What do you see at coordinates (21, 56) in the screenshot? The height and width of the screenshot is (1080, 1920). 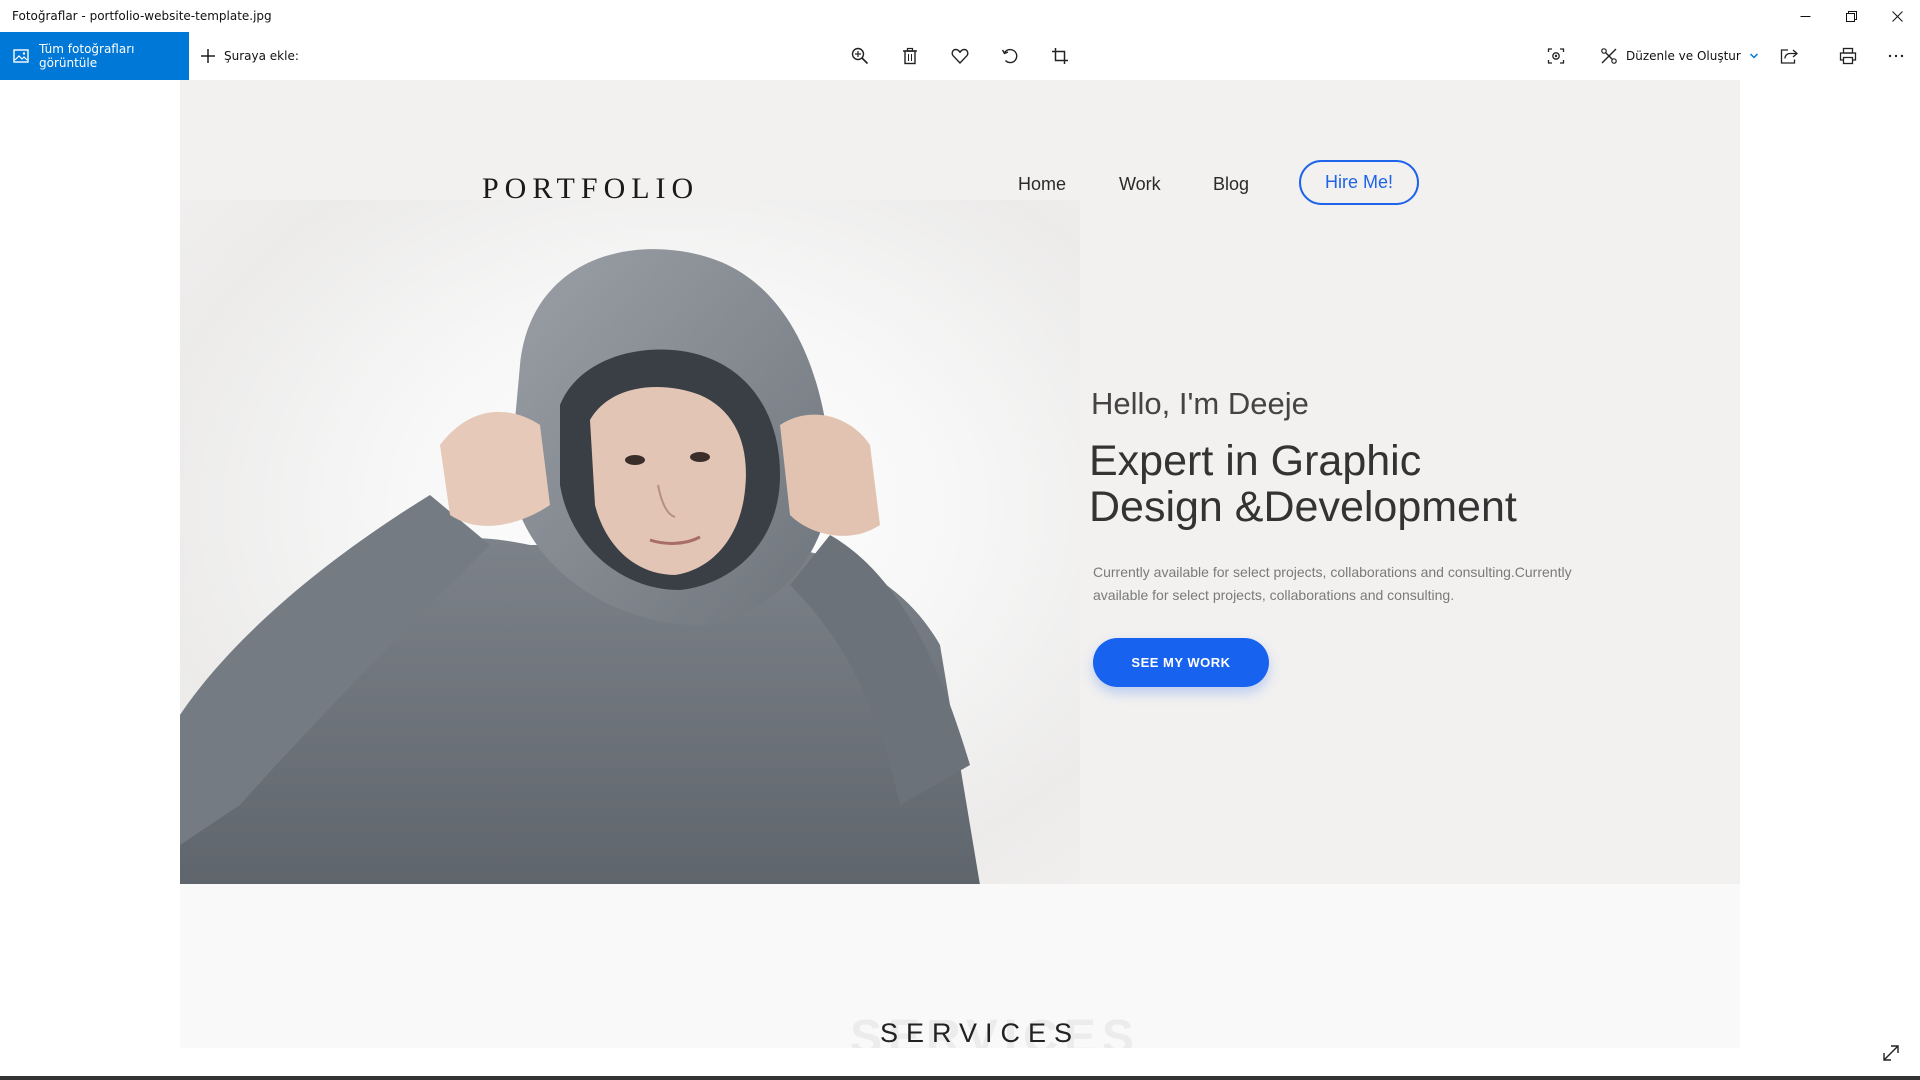 I see `photos-icon` at bounding box center [21, 56].